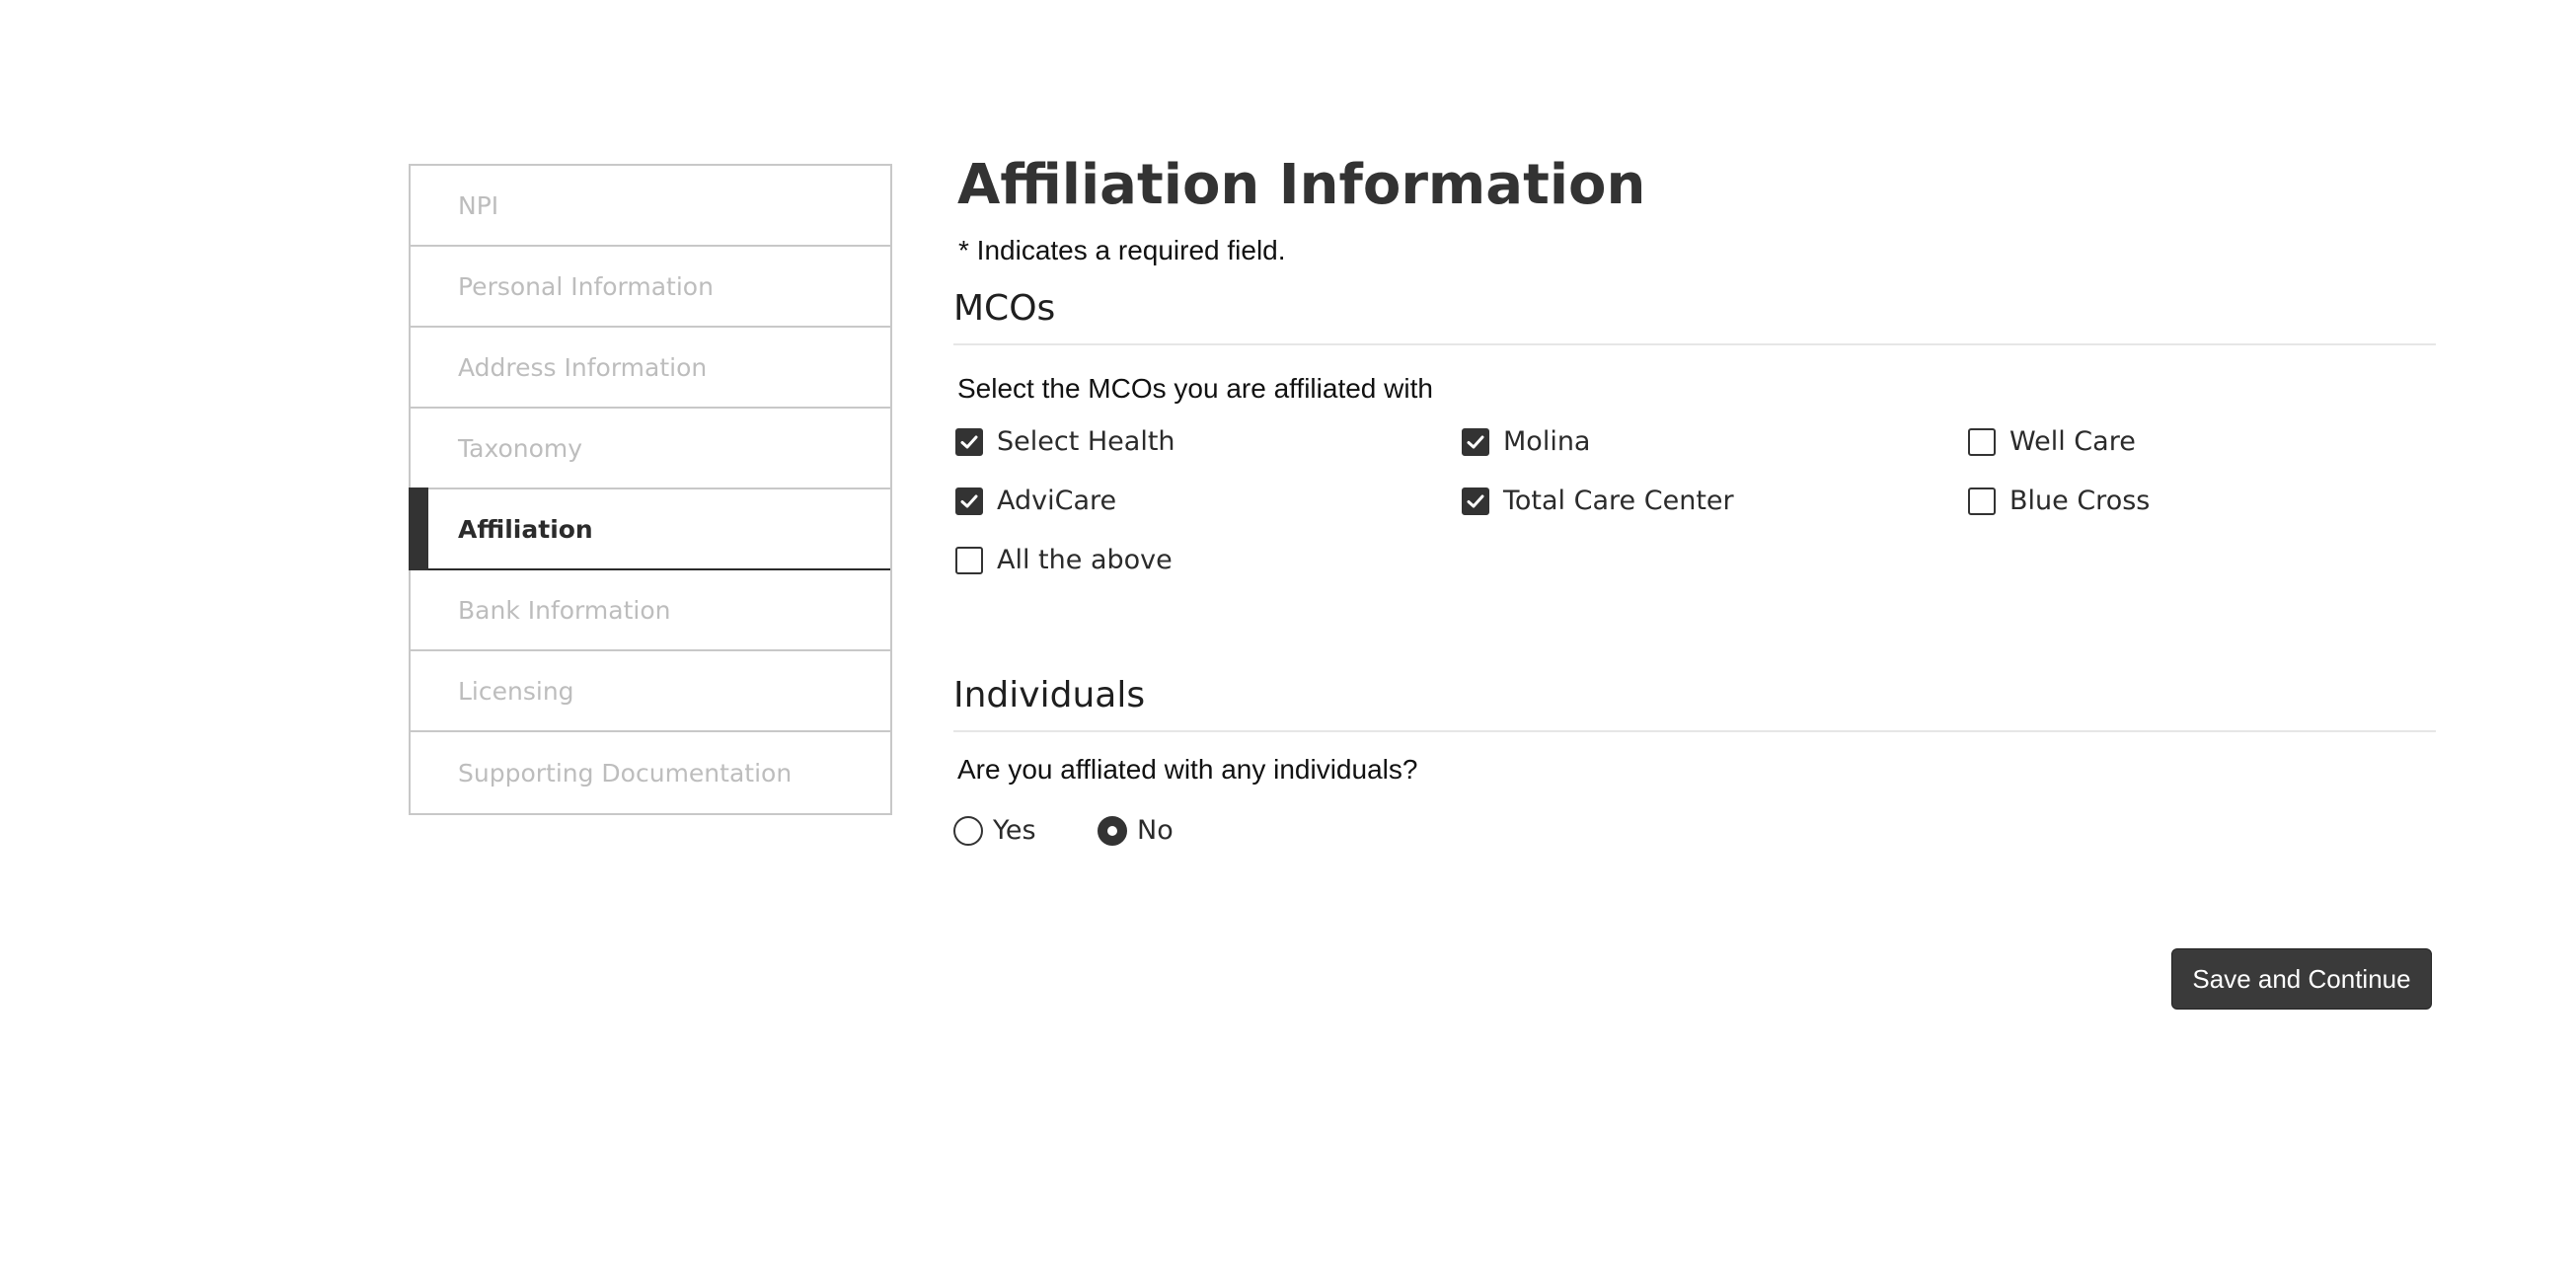 This screenshot has width=2576, height=1275. What do you see at coordinates (1122, 250) in the screenshot?
I see `required-field-note: * Indicates a required field.` at bounding box center [1122, 250].